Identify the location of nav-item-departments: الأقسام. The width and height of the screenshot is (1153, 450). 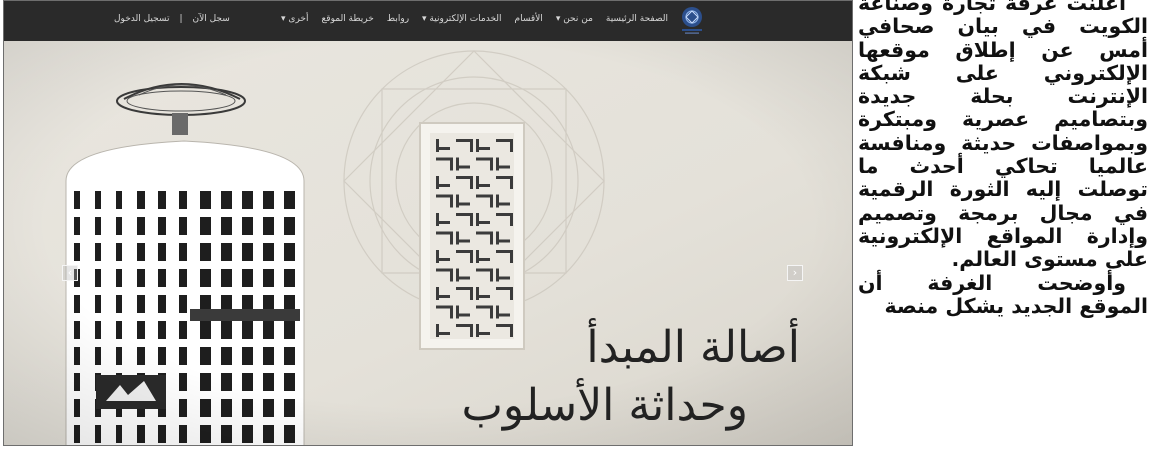
(529, 19).